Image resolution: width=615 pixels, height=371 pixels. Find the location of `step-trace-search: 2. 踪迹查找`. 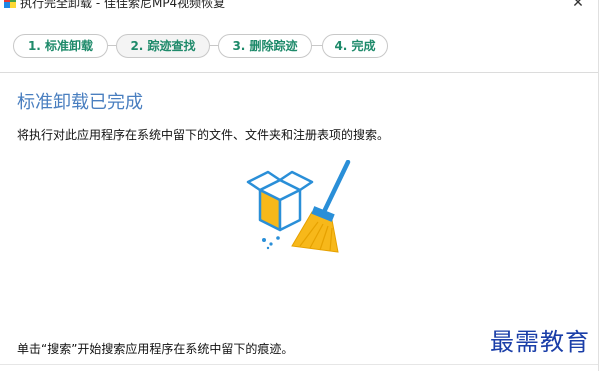

step-trace-search: 2. 踪迹查找 is located at coordinates (163, 46).